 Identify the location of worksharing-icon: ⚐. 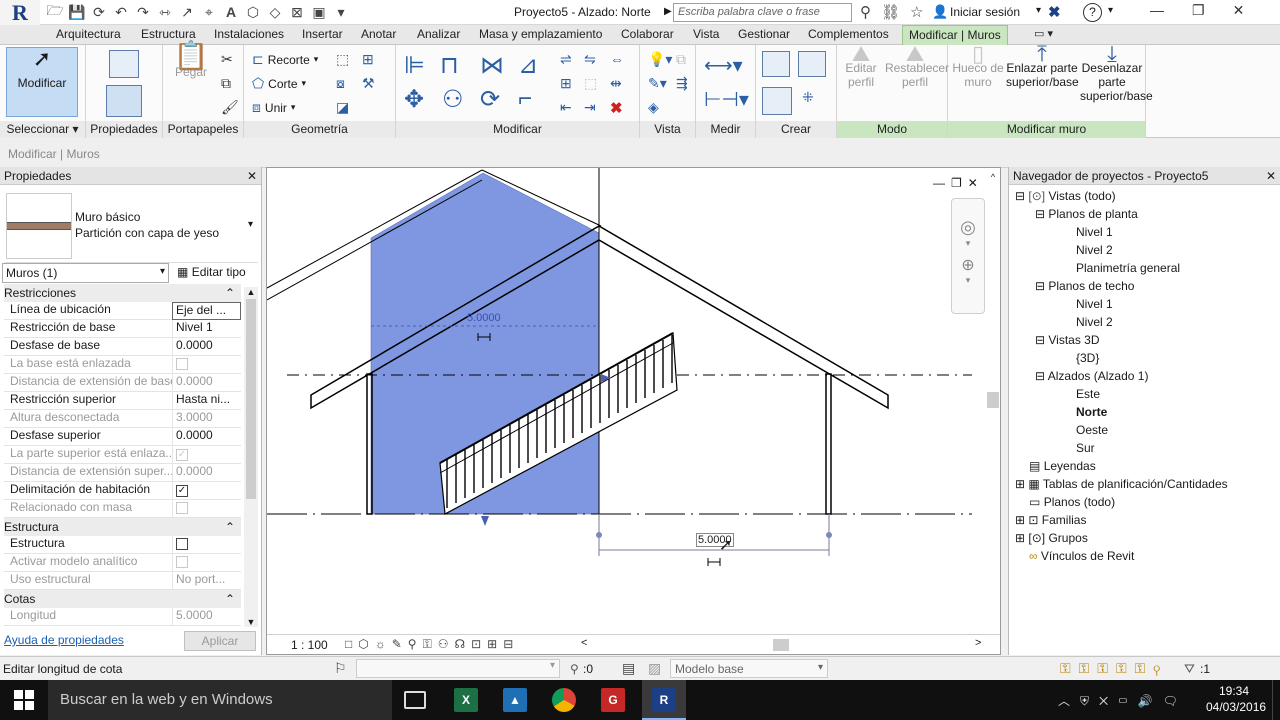
(340, 668).